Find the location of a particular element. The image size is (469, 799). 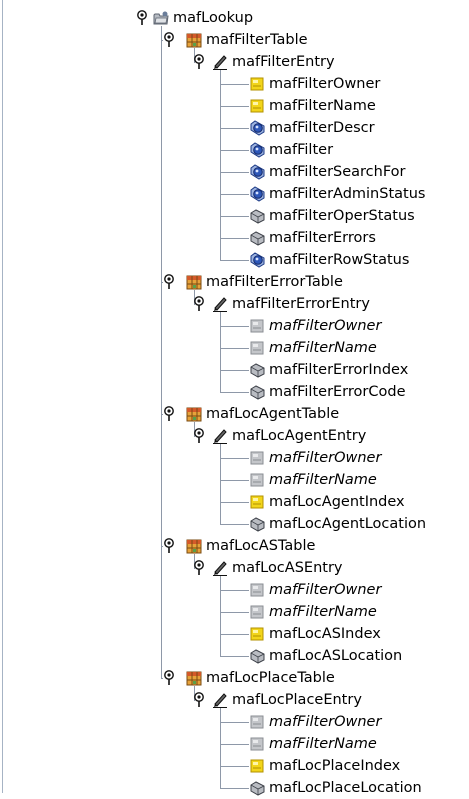

tree-node: mafLocPlaceIndex is located at coordinates (324, 766).